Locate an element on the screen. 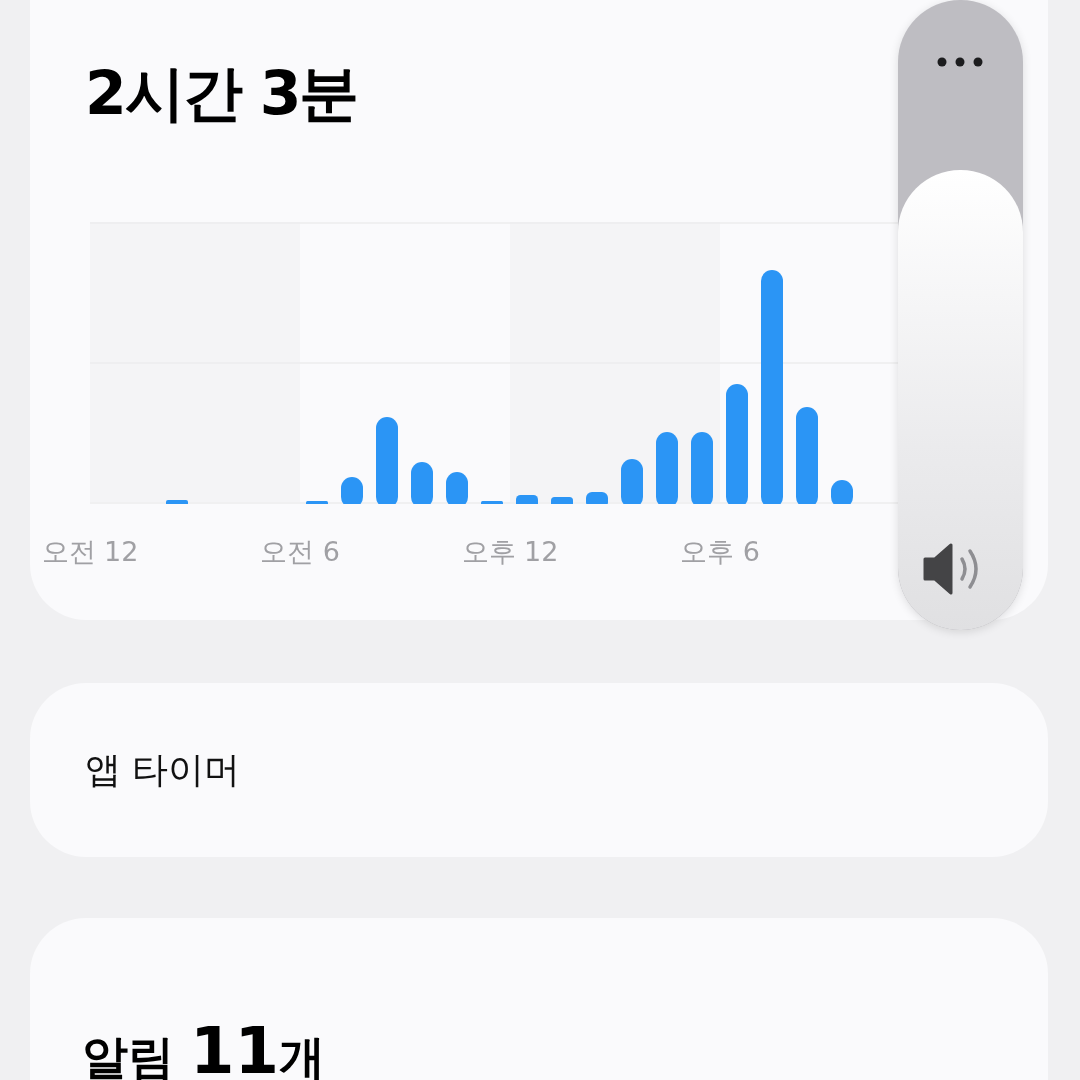 This screenshot has height=1080, width=1080. more-icon is located at coordinates (960, 62).